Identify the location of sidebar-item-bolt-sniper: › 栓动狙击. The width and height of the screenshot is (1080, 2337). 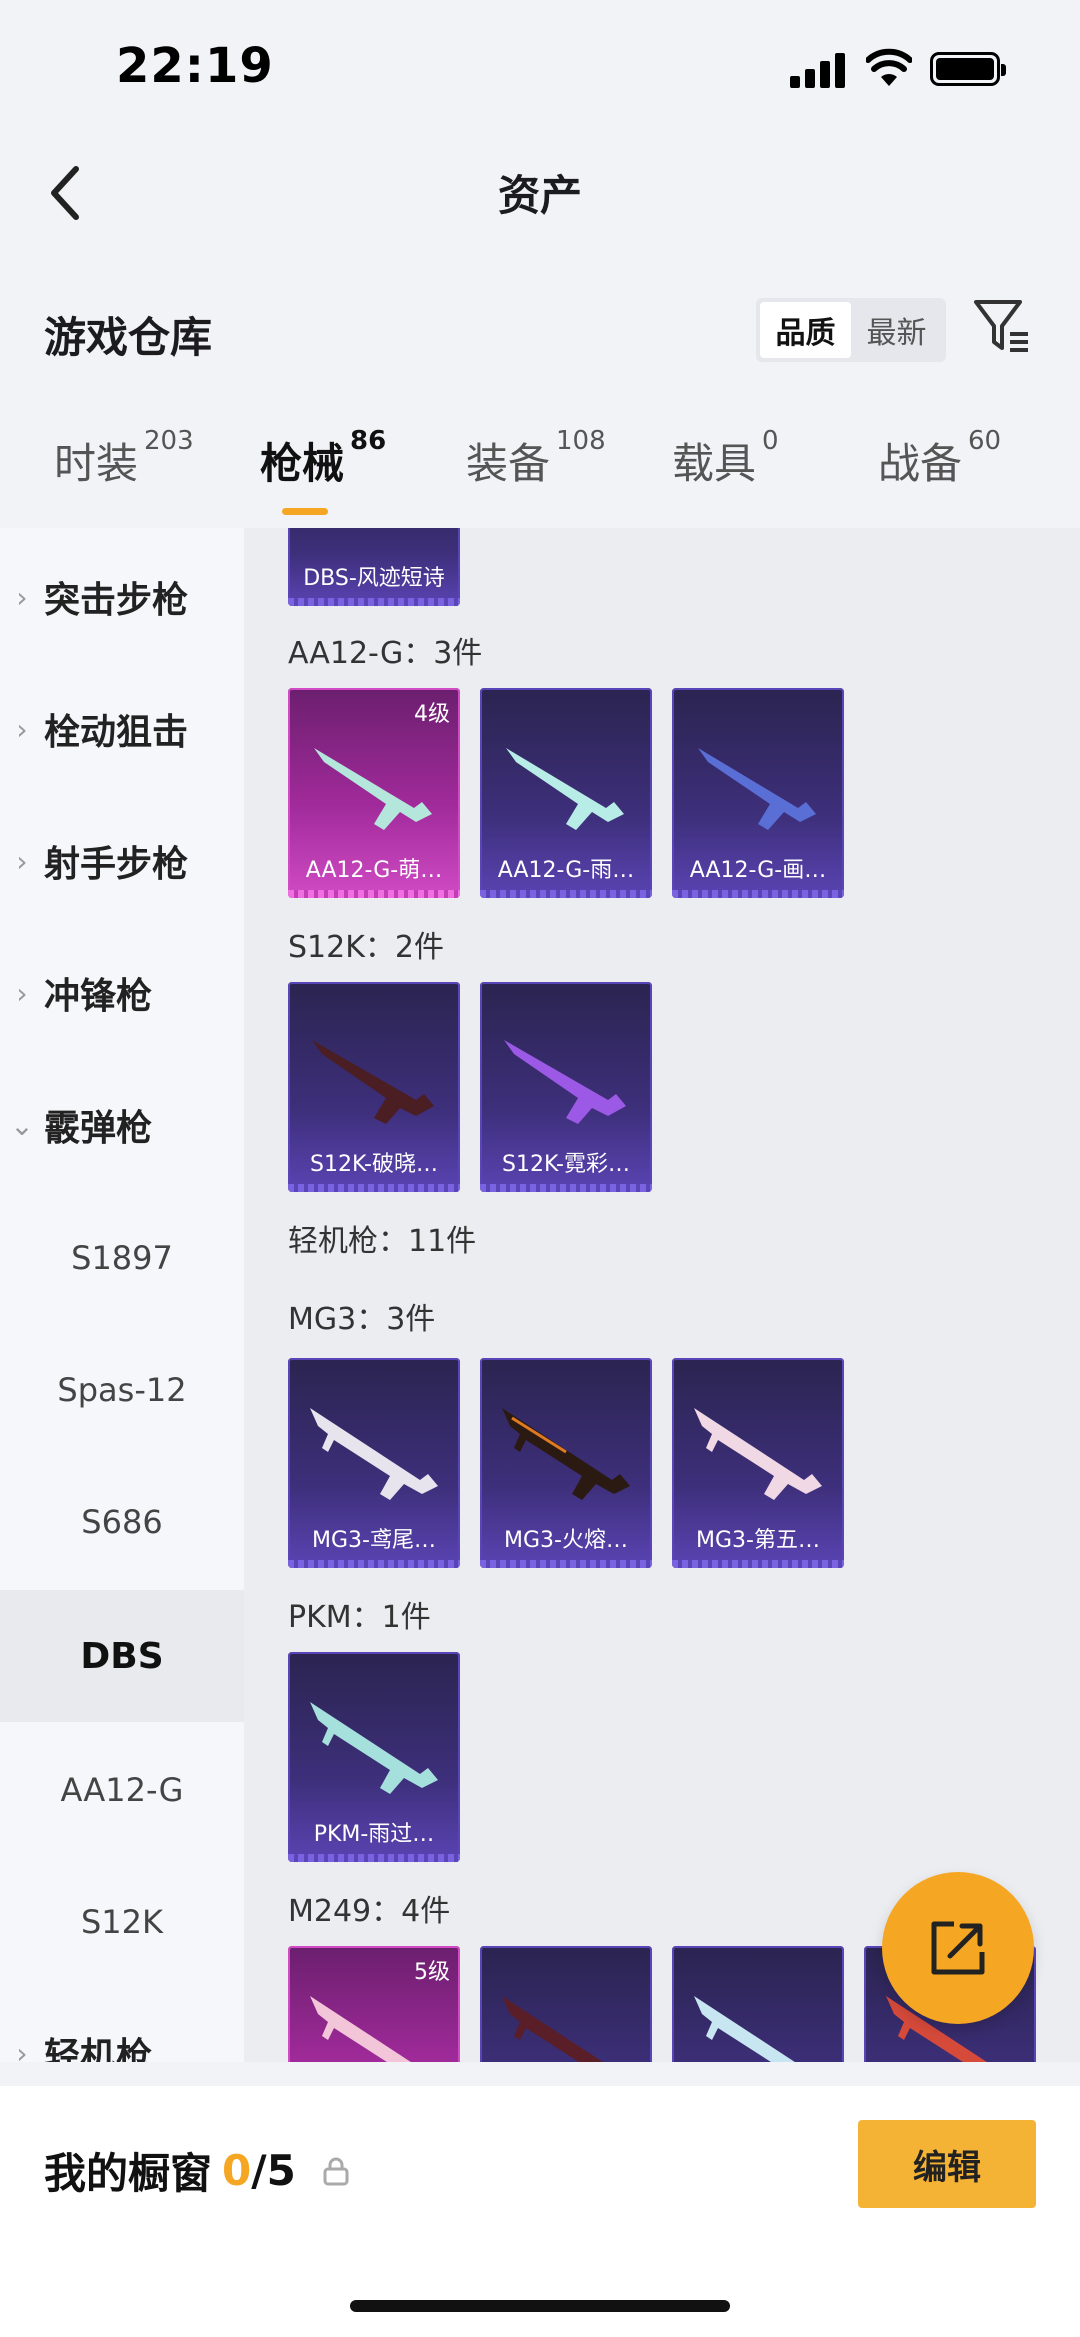
(122, 729).